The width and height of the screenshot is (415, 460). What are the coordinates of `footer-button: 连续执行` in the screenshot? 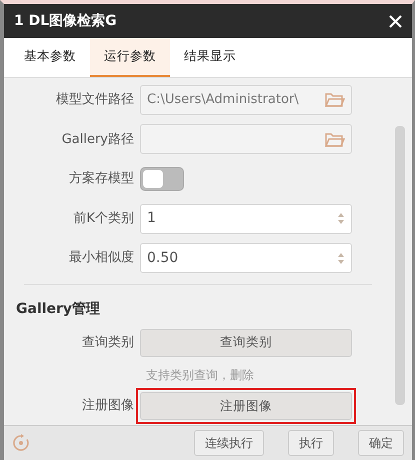 It's located at (229, 443).